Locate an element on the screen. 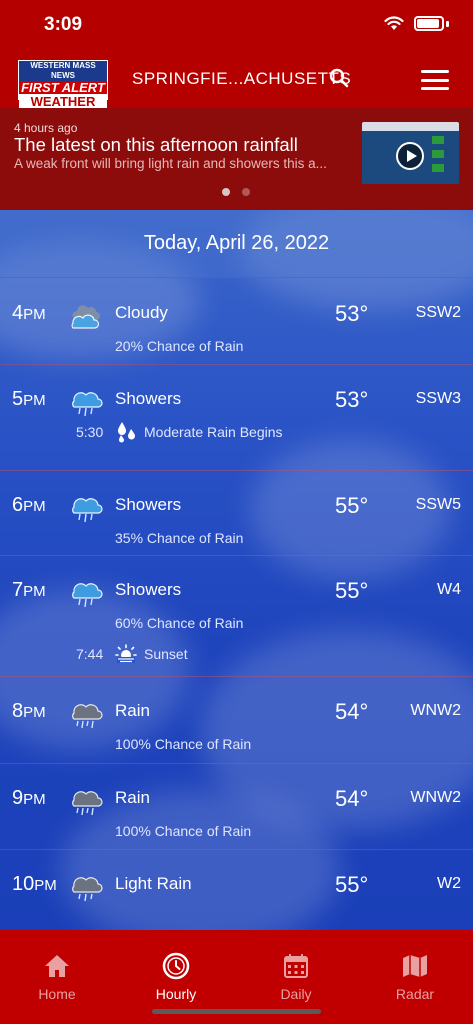  event-label: Moderate Rain Begins is located at coordinates (213, 432).